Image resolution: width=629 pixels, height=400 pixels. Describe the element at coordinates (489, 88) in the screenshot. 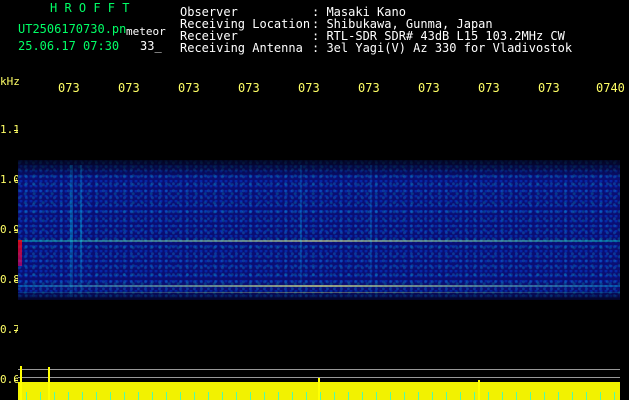

I see `time-tick-8: 073` at that location.